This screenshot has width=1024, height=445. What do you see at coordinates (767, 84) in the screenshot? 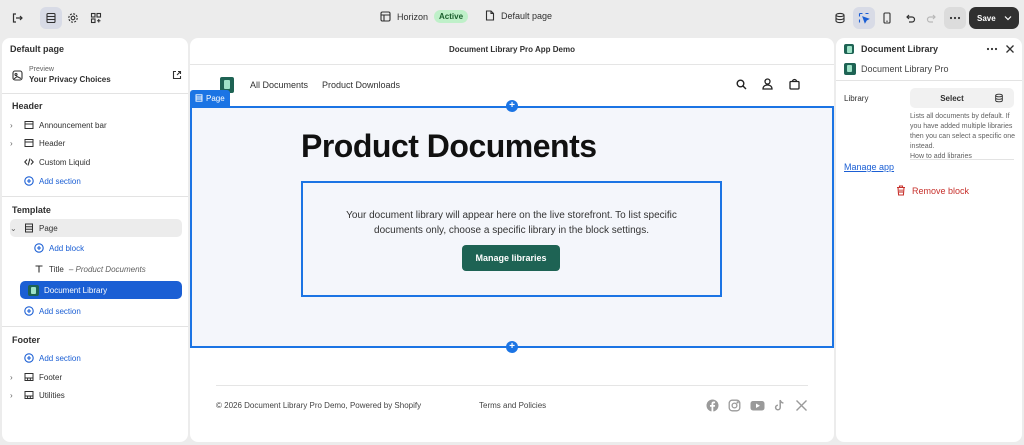
I see `account-icon` at bounding box center [767, 84].